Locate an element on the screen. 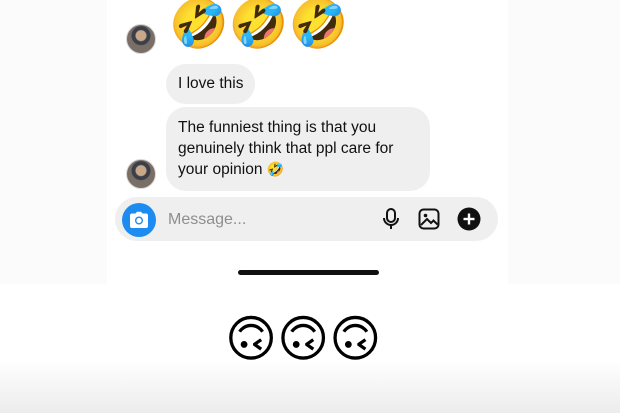  image-icon is located at coordinates (429, 219).